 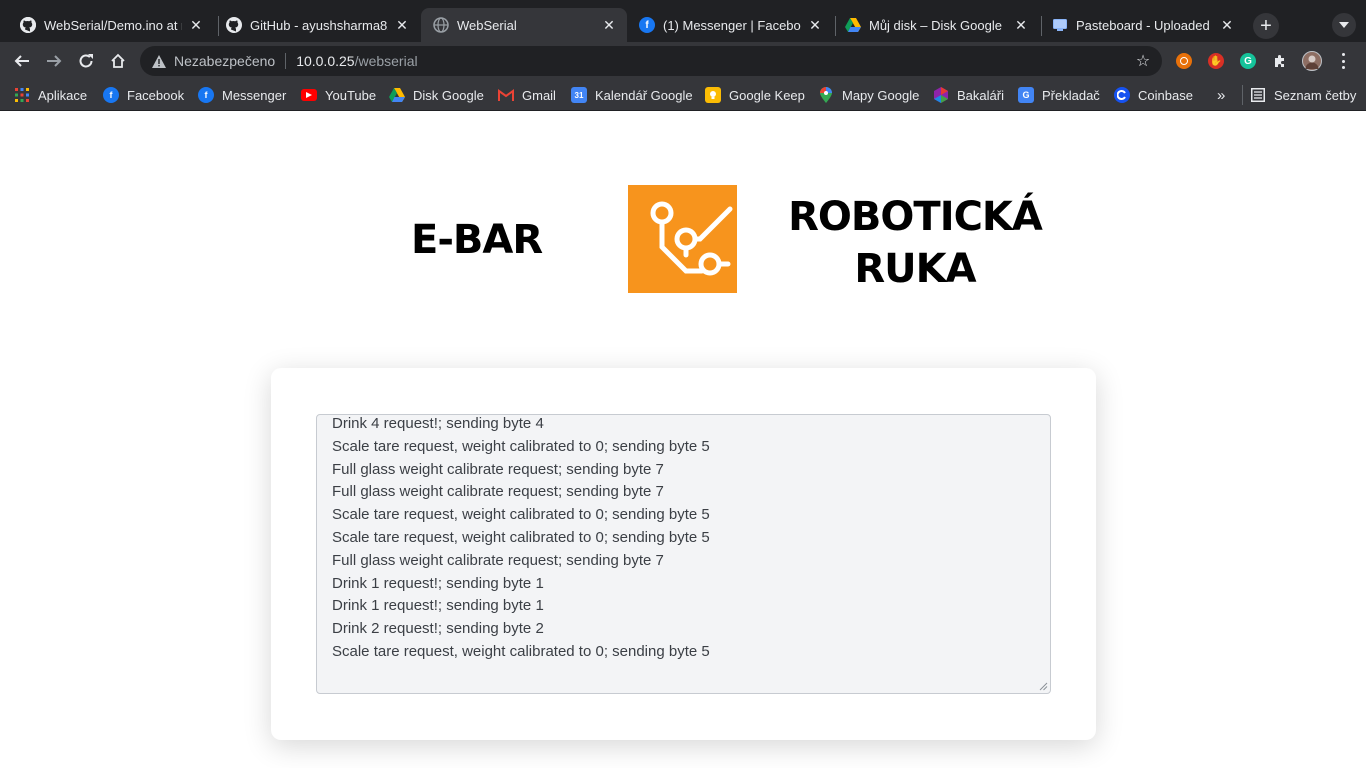 I want to click on bookmark-label: Kalendář Google, so click(x=644, y=95).